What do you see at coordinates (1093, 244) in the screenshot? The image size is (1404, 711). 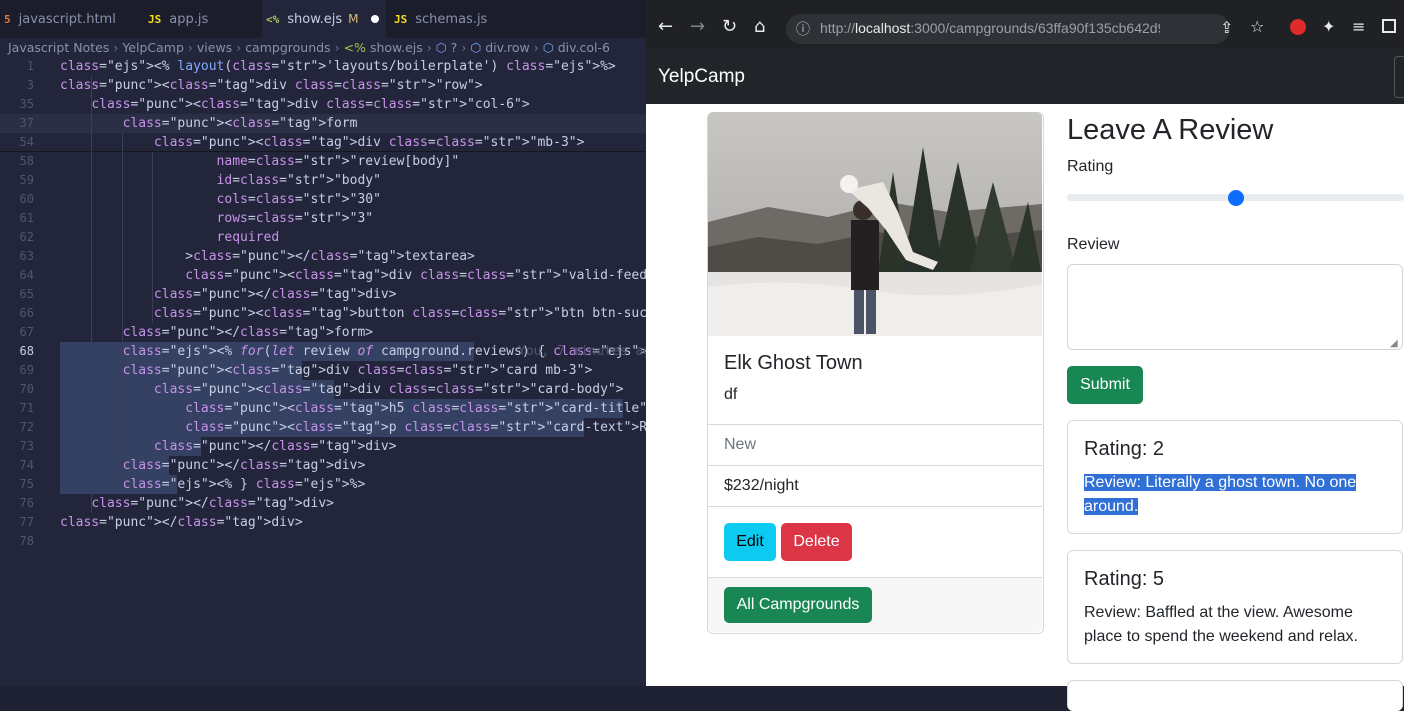 I see `review-label: Review` at bounding box center [1093, 244].